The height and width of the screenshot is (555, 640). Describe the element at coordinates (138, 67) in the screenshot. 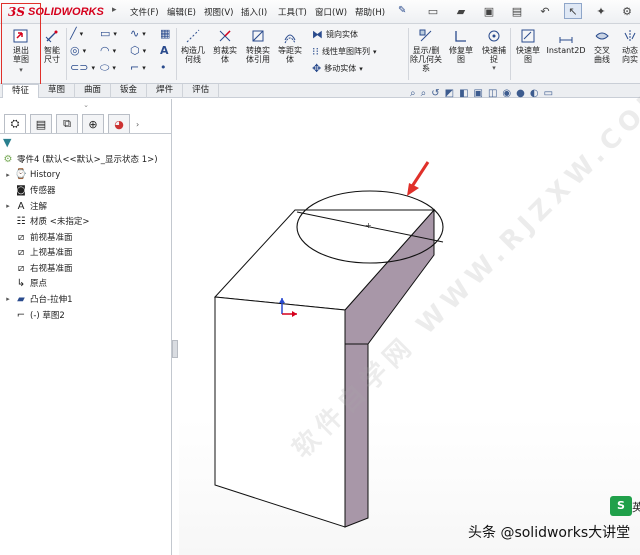

I see `fillet-tool: ⌐ ▾` at that location.